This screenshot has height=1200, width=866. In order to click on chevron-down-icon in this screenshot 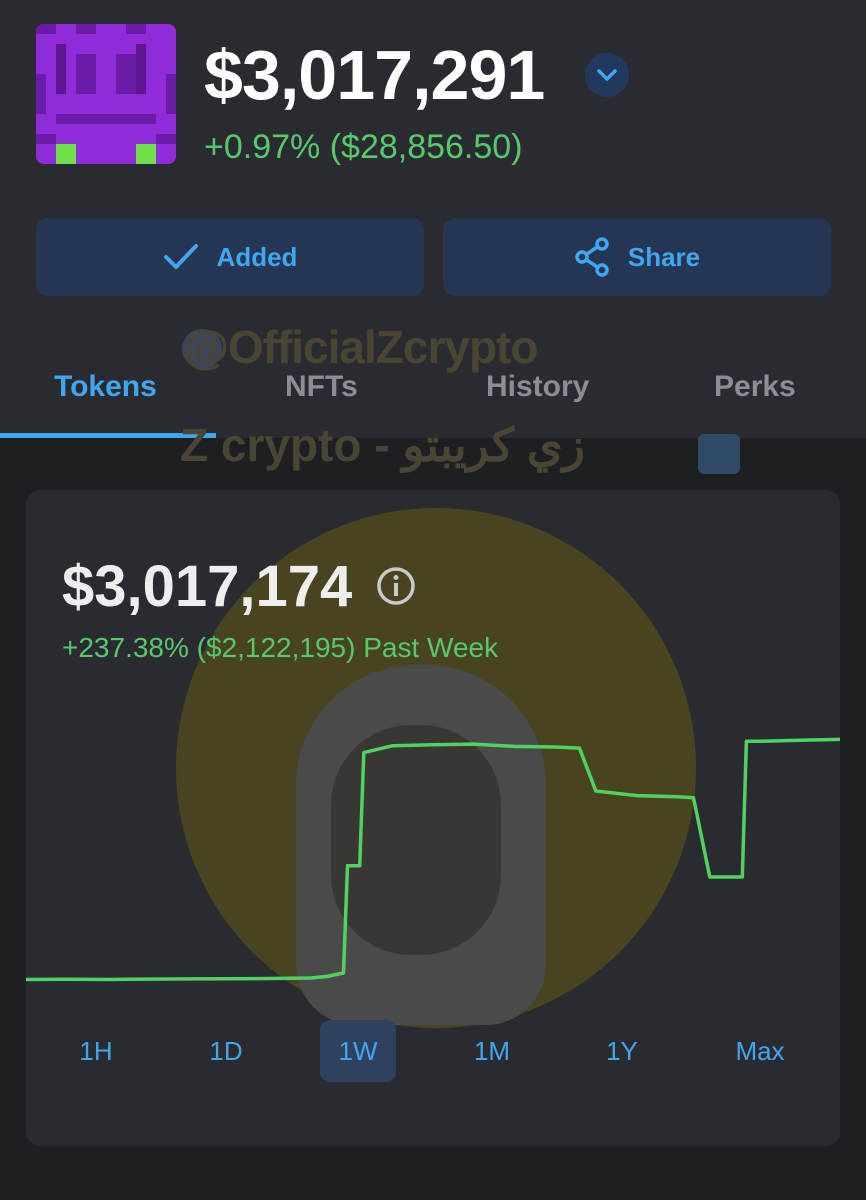, I will do `click(607, 75)`.